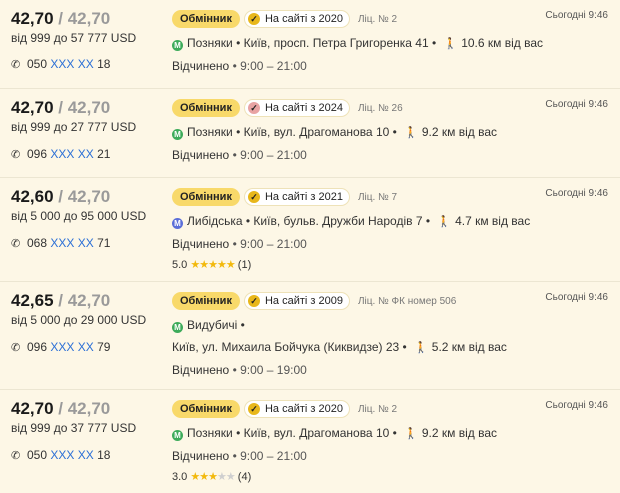 This screenshot has height=493, width=620. Describe the element at coordinates (576, 15) in the screenshot. I see `updated-time: Сьогодні 9:46` at that location.